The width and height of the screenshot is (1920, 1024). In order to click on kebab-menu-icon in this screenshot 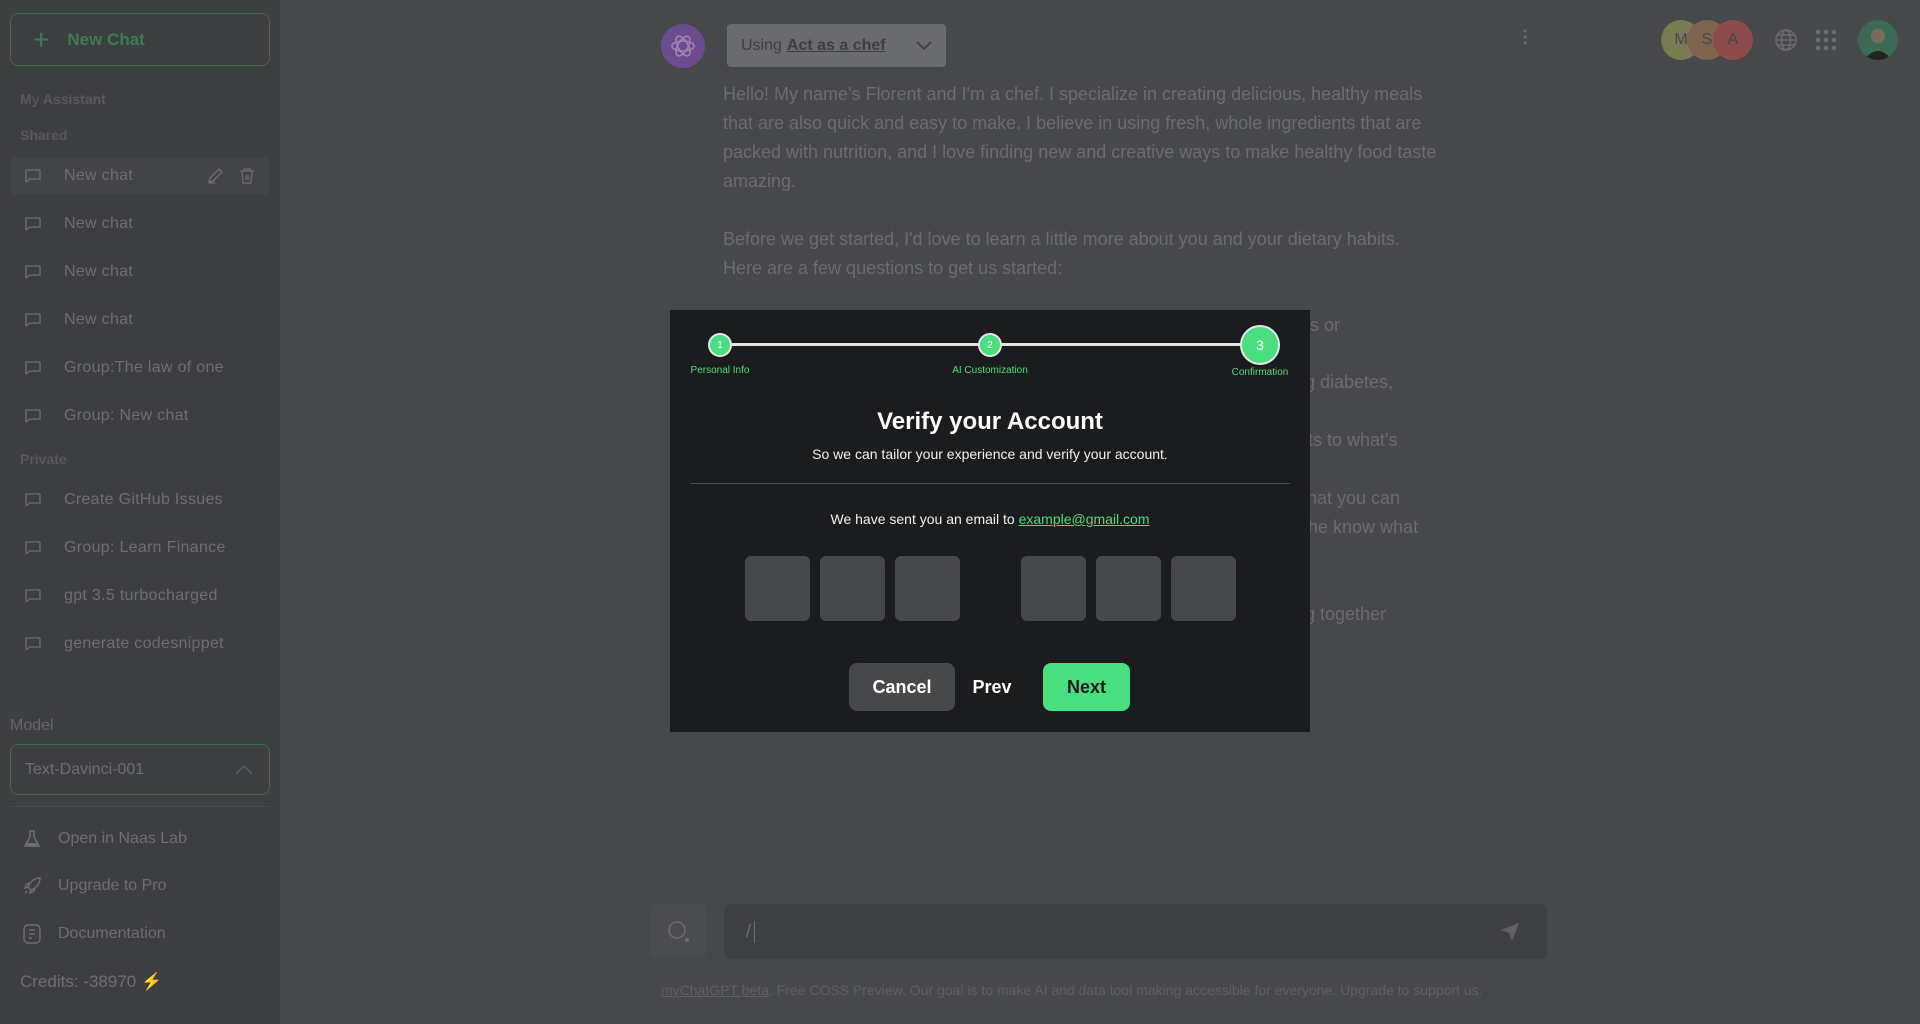, I will do `click(1525, 39)`.